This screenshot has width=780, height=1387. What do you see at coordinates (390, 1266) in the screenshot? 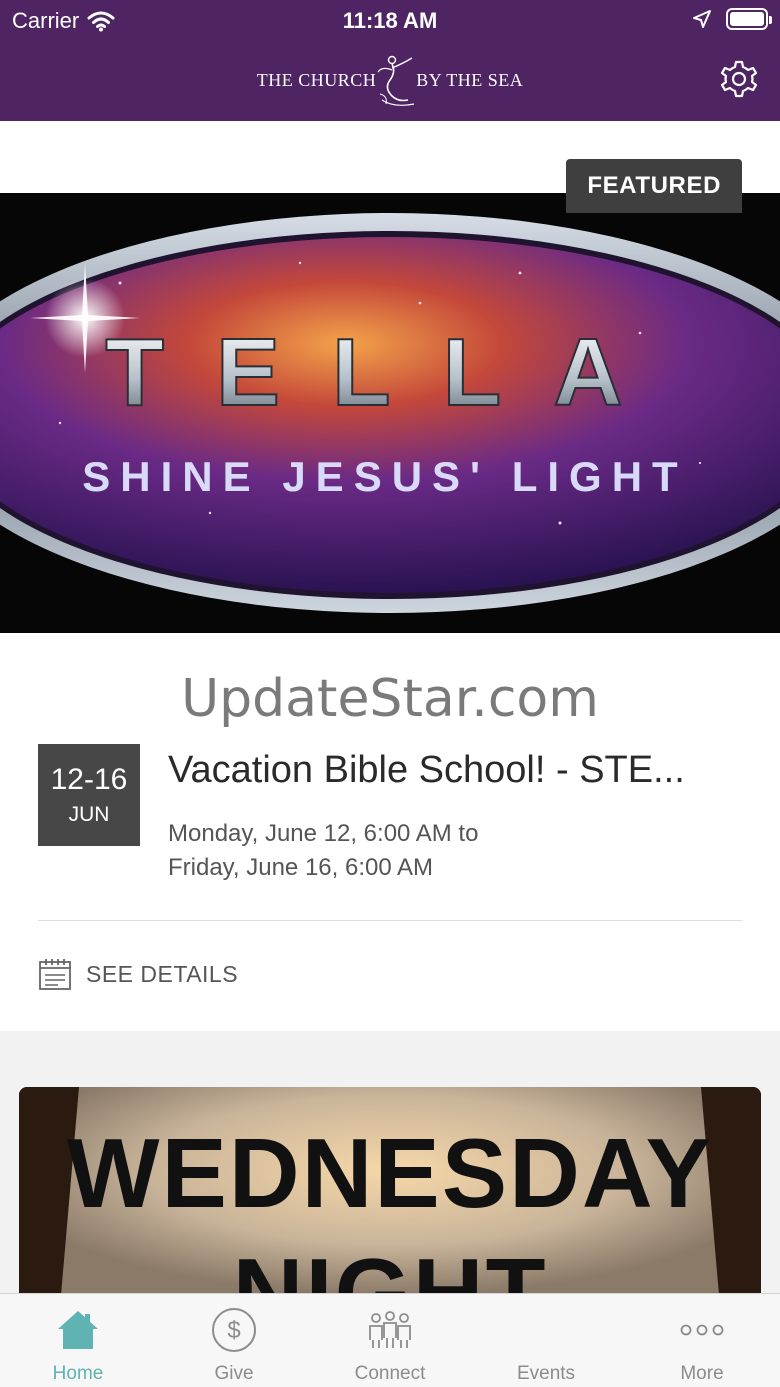
I see `wednesday-banner-word2: NIGHT` at bounding box center [390, 1266].